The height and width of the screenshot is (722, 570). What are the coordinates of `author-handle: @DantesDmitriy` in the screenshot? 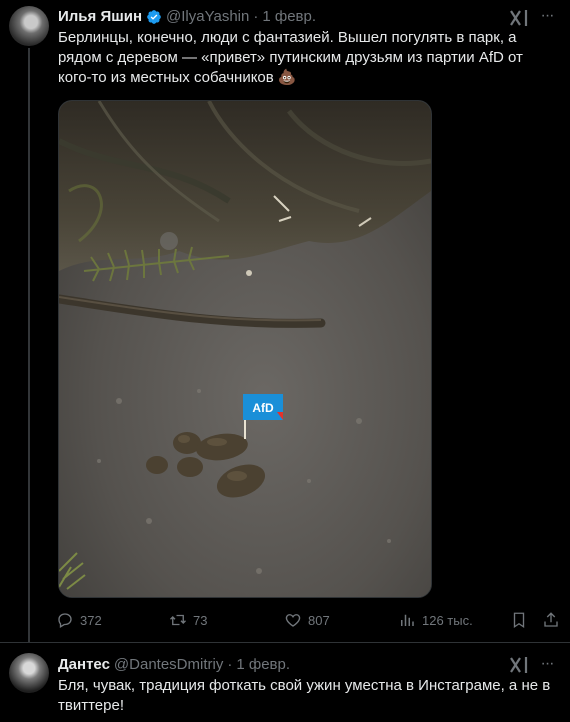 It's located at (168, 664).